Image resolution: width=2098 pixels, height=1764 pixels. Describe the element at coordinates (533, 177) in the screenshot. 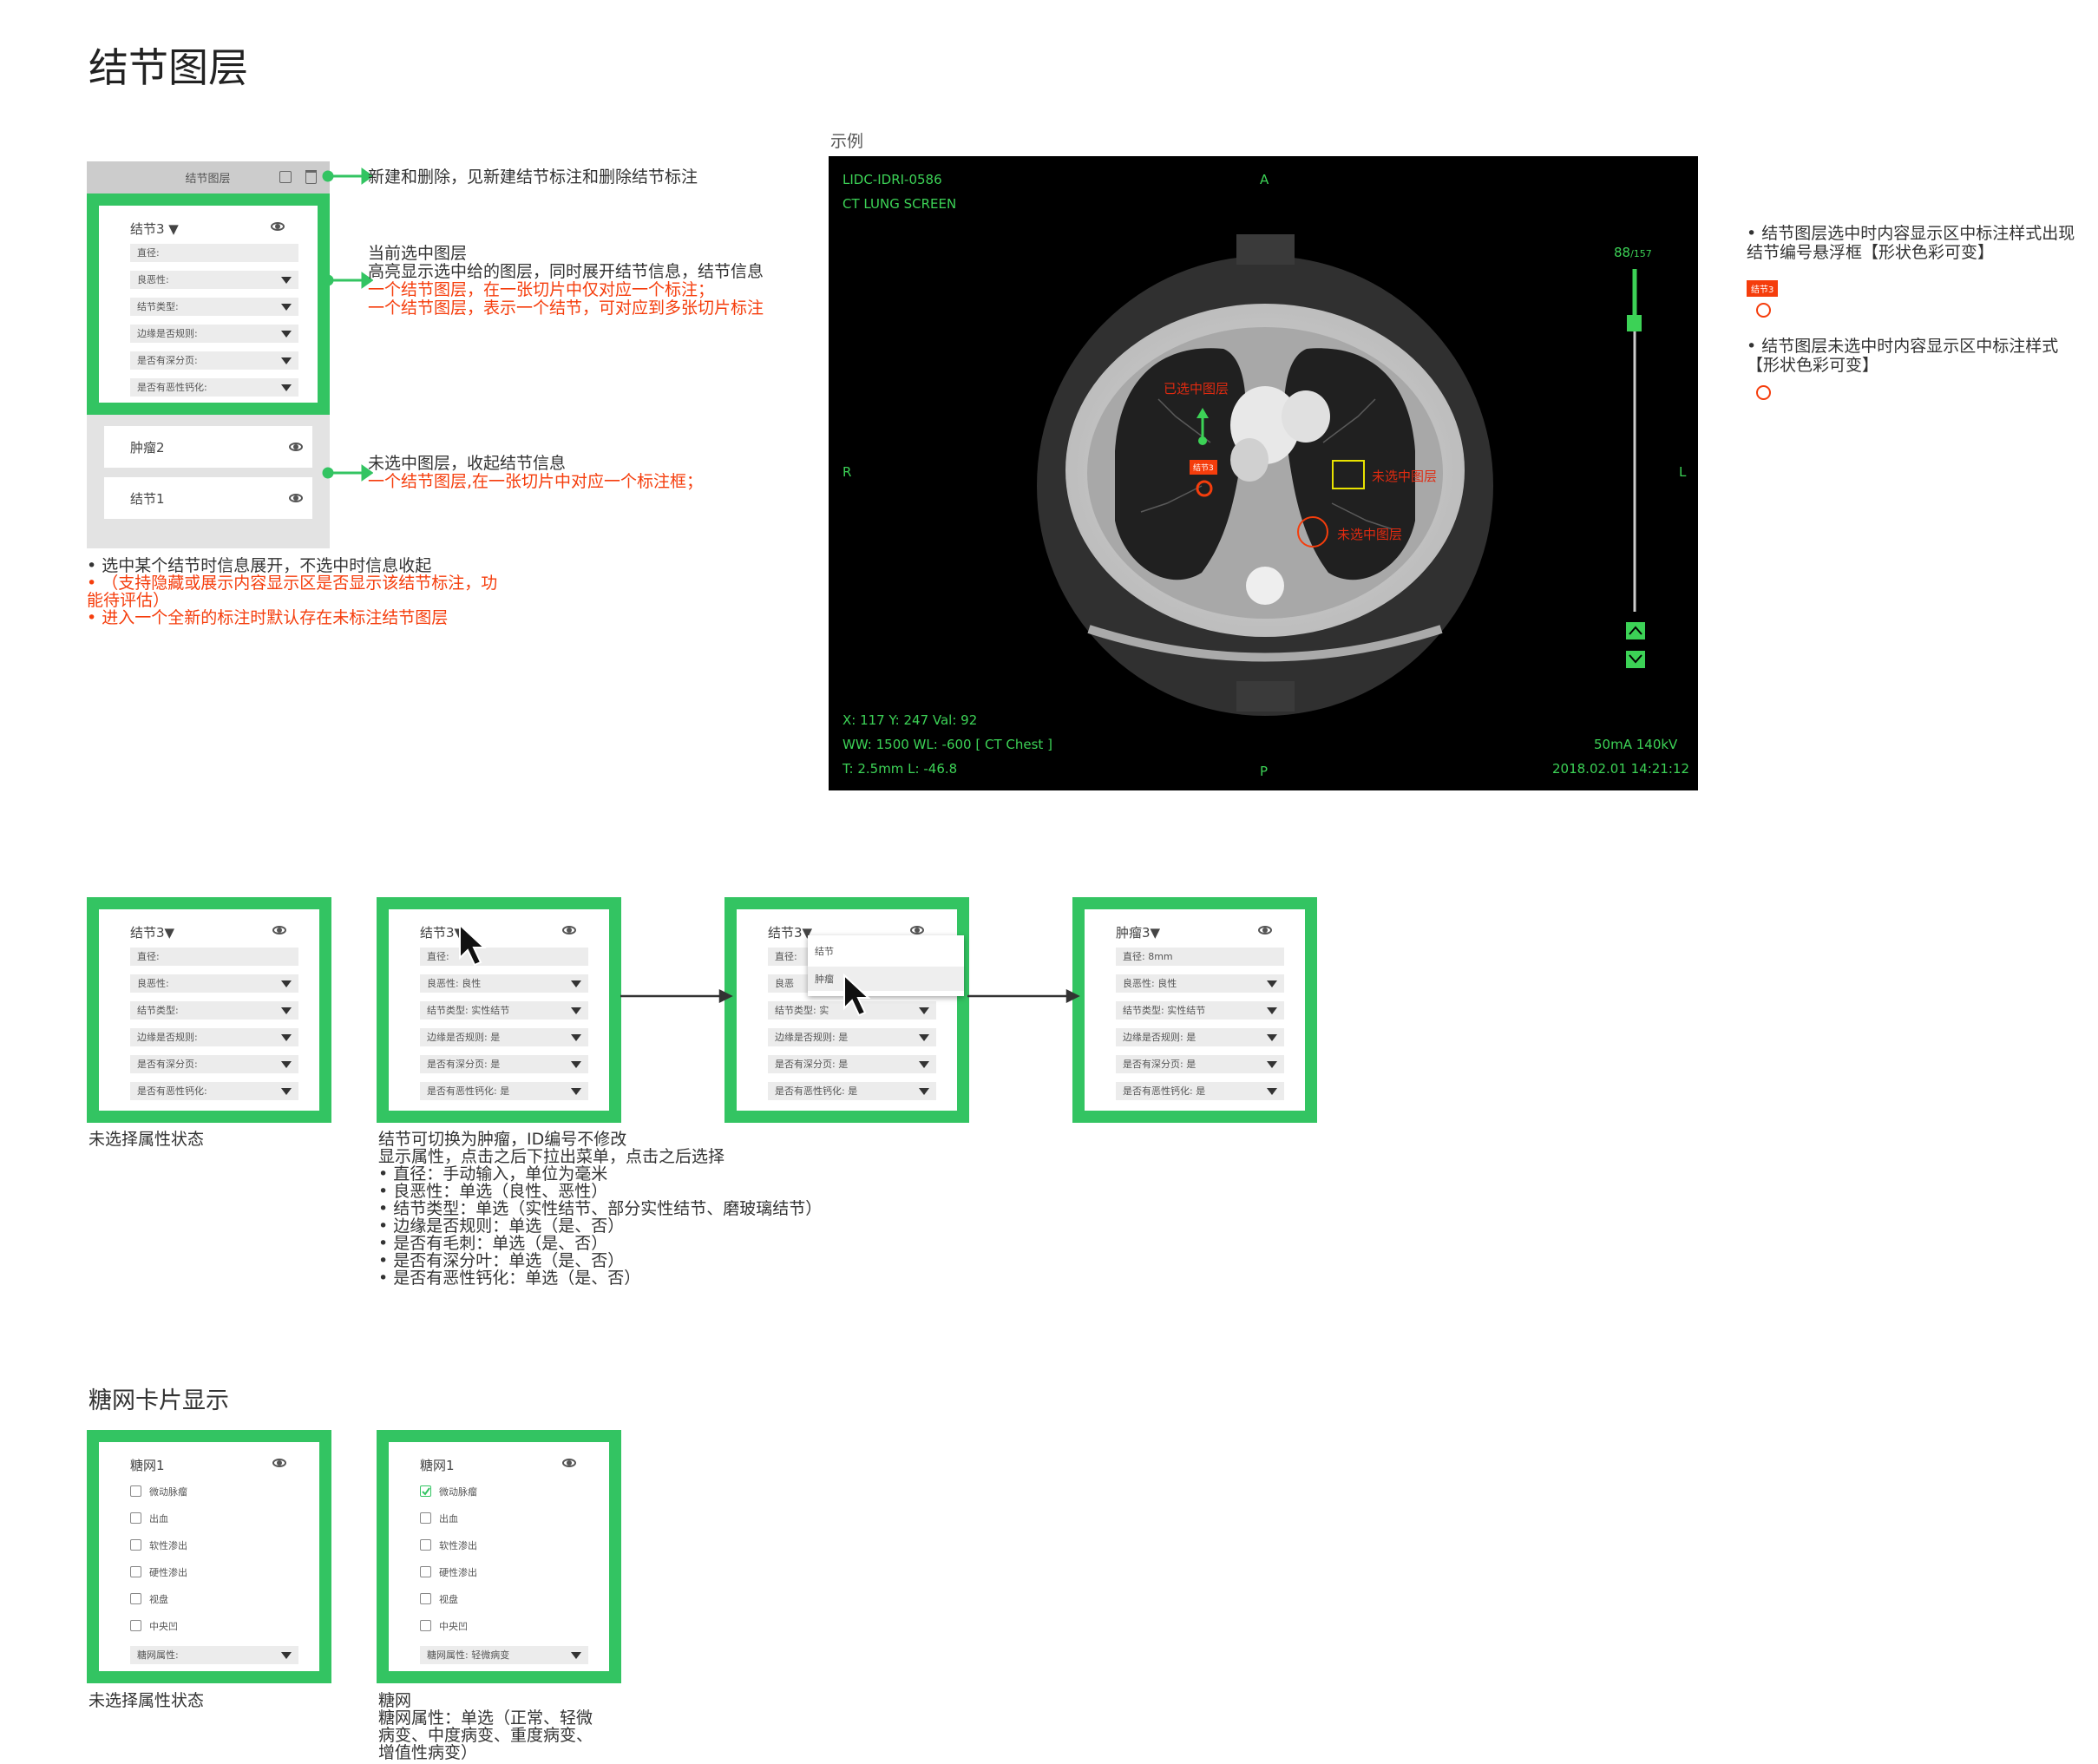

I see `annotation-new-delete: 新建和删除，见新建结节标注和删除结节标注` at that location.